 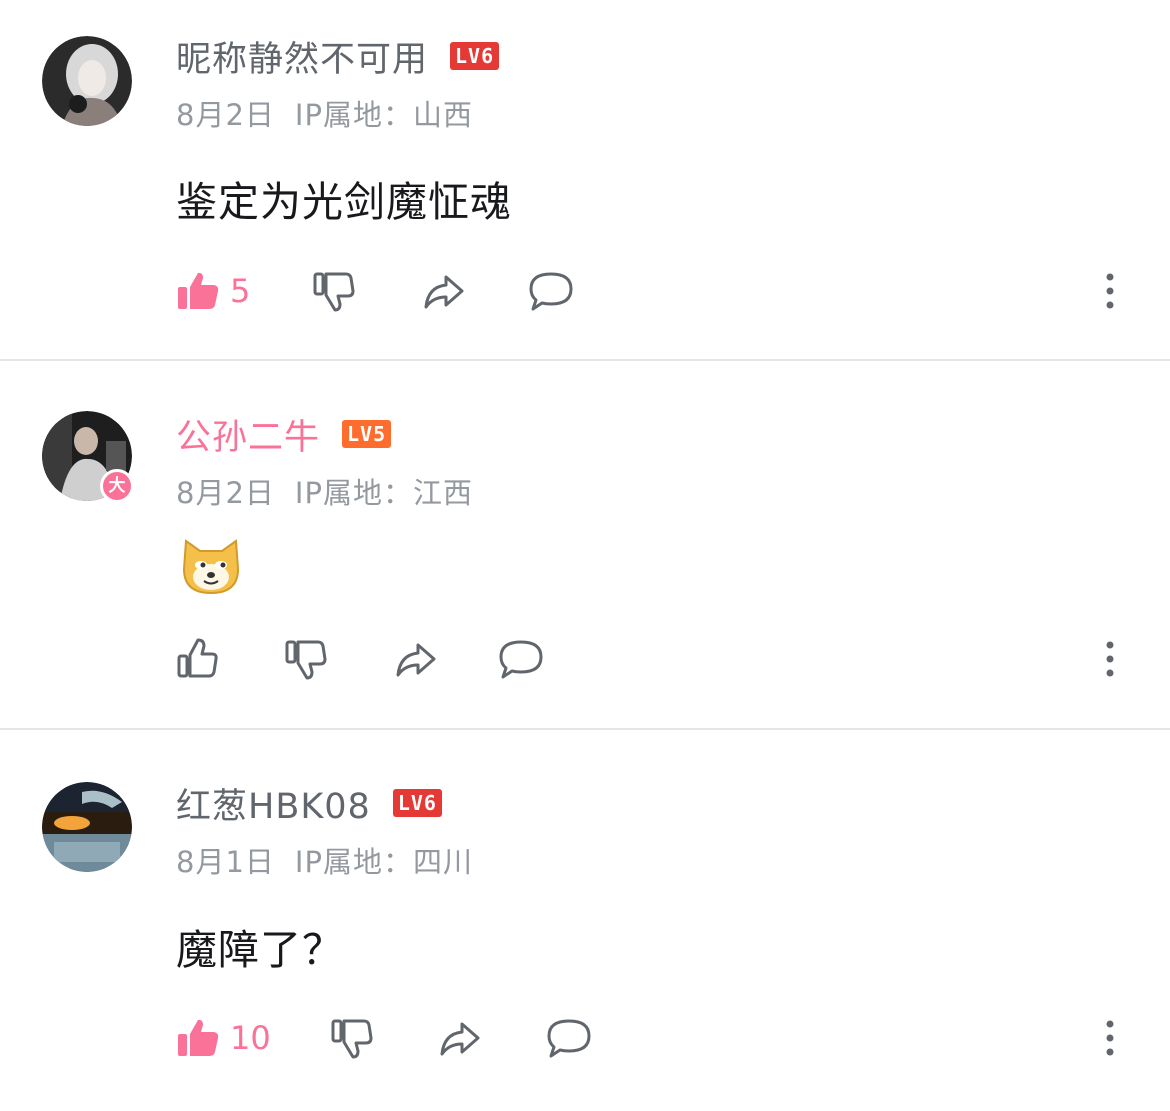 I want to click on username: 公孙二牛, so click(x=248, y=434).